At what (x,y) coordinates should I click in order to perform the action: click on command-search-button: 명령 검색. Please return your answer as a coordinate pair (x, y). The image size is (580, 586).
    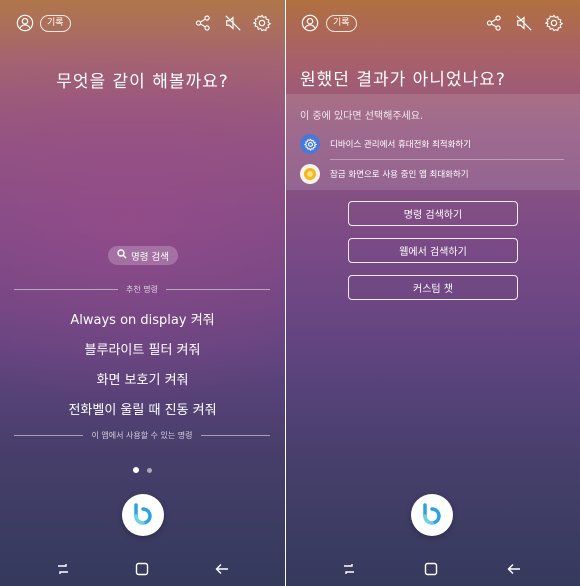
    Looking at the image, I should click on (143, 255).